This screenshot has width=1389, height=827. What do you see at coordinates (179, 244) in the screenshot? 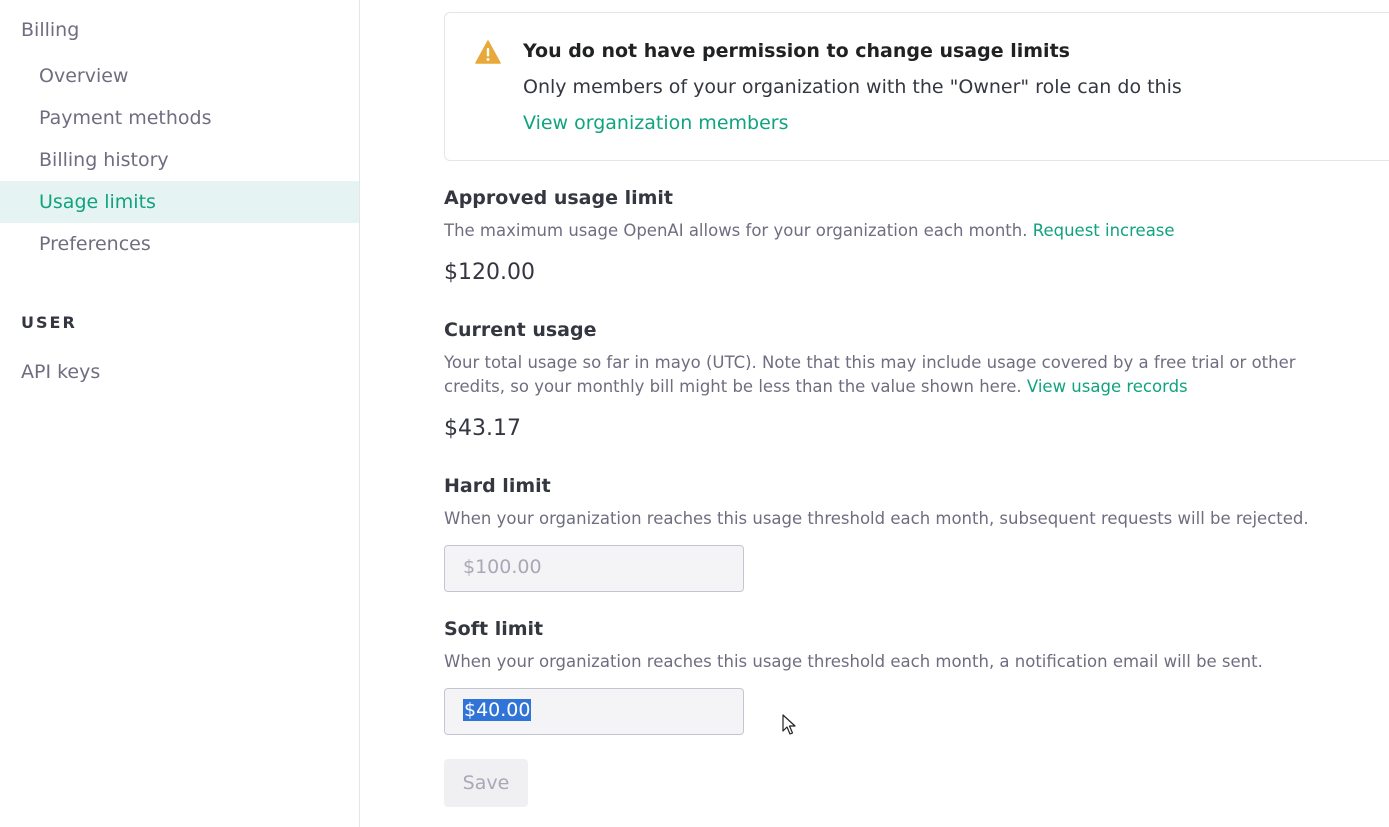
I see `sidebar-item-preferences: Preferences` at bounding box center [179, 244].